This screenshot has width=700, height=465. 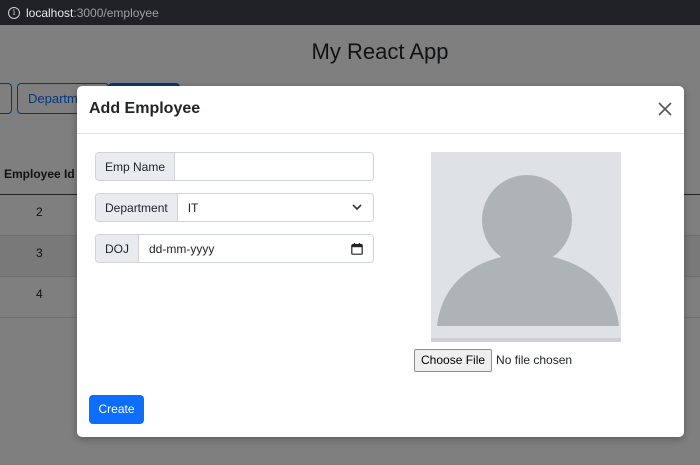 I want to click on employee-photo-placeholder, so click(x=526, y=247).